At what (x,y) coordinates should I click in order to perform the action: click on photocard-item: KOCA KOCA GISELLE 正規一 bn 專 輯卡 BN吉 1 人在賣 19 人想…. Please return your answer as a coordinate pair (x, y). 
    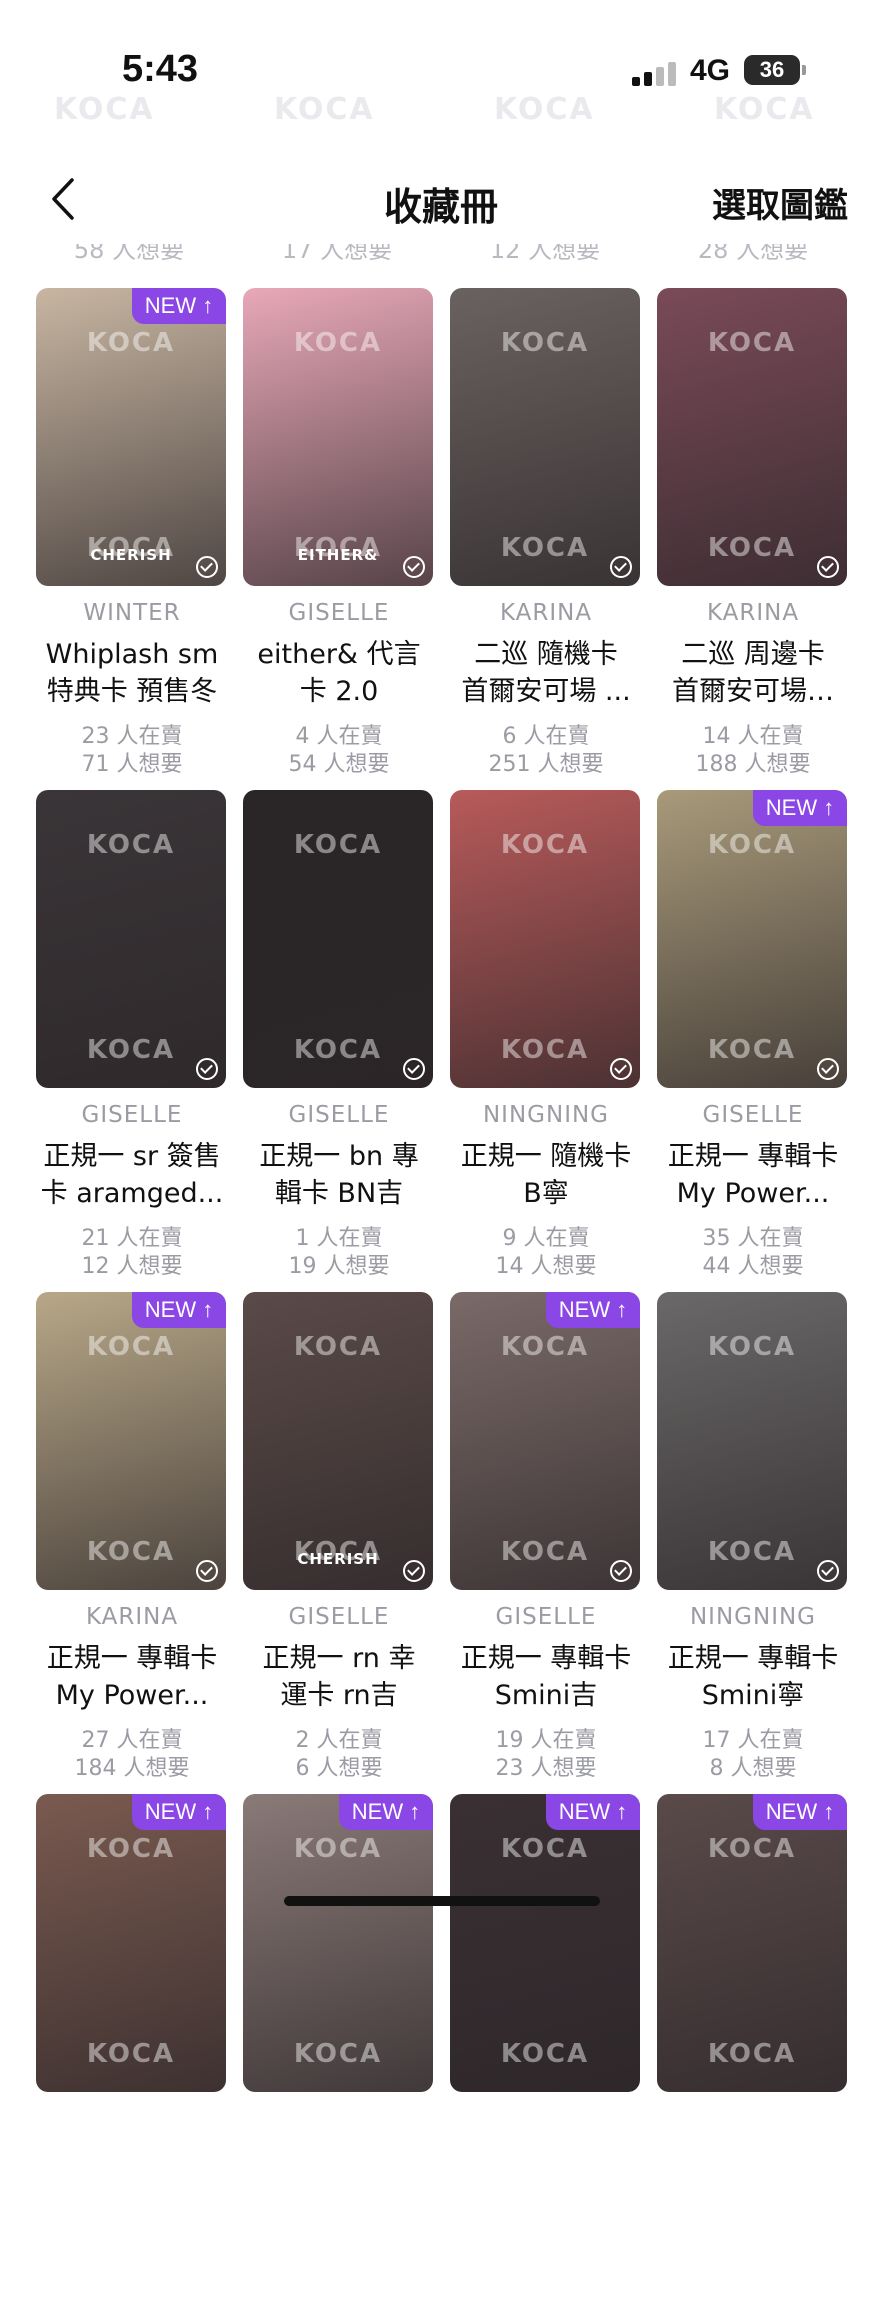
    Looking at the image, I should click on (339, 1050).